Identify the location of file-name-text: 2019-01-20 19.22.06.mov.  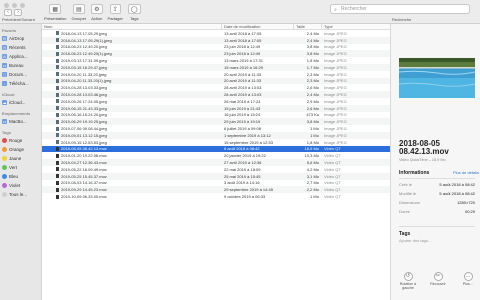
(84, 156).